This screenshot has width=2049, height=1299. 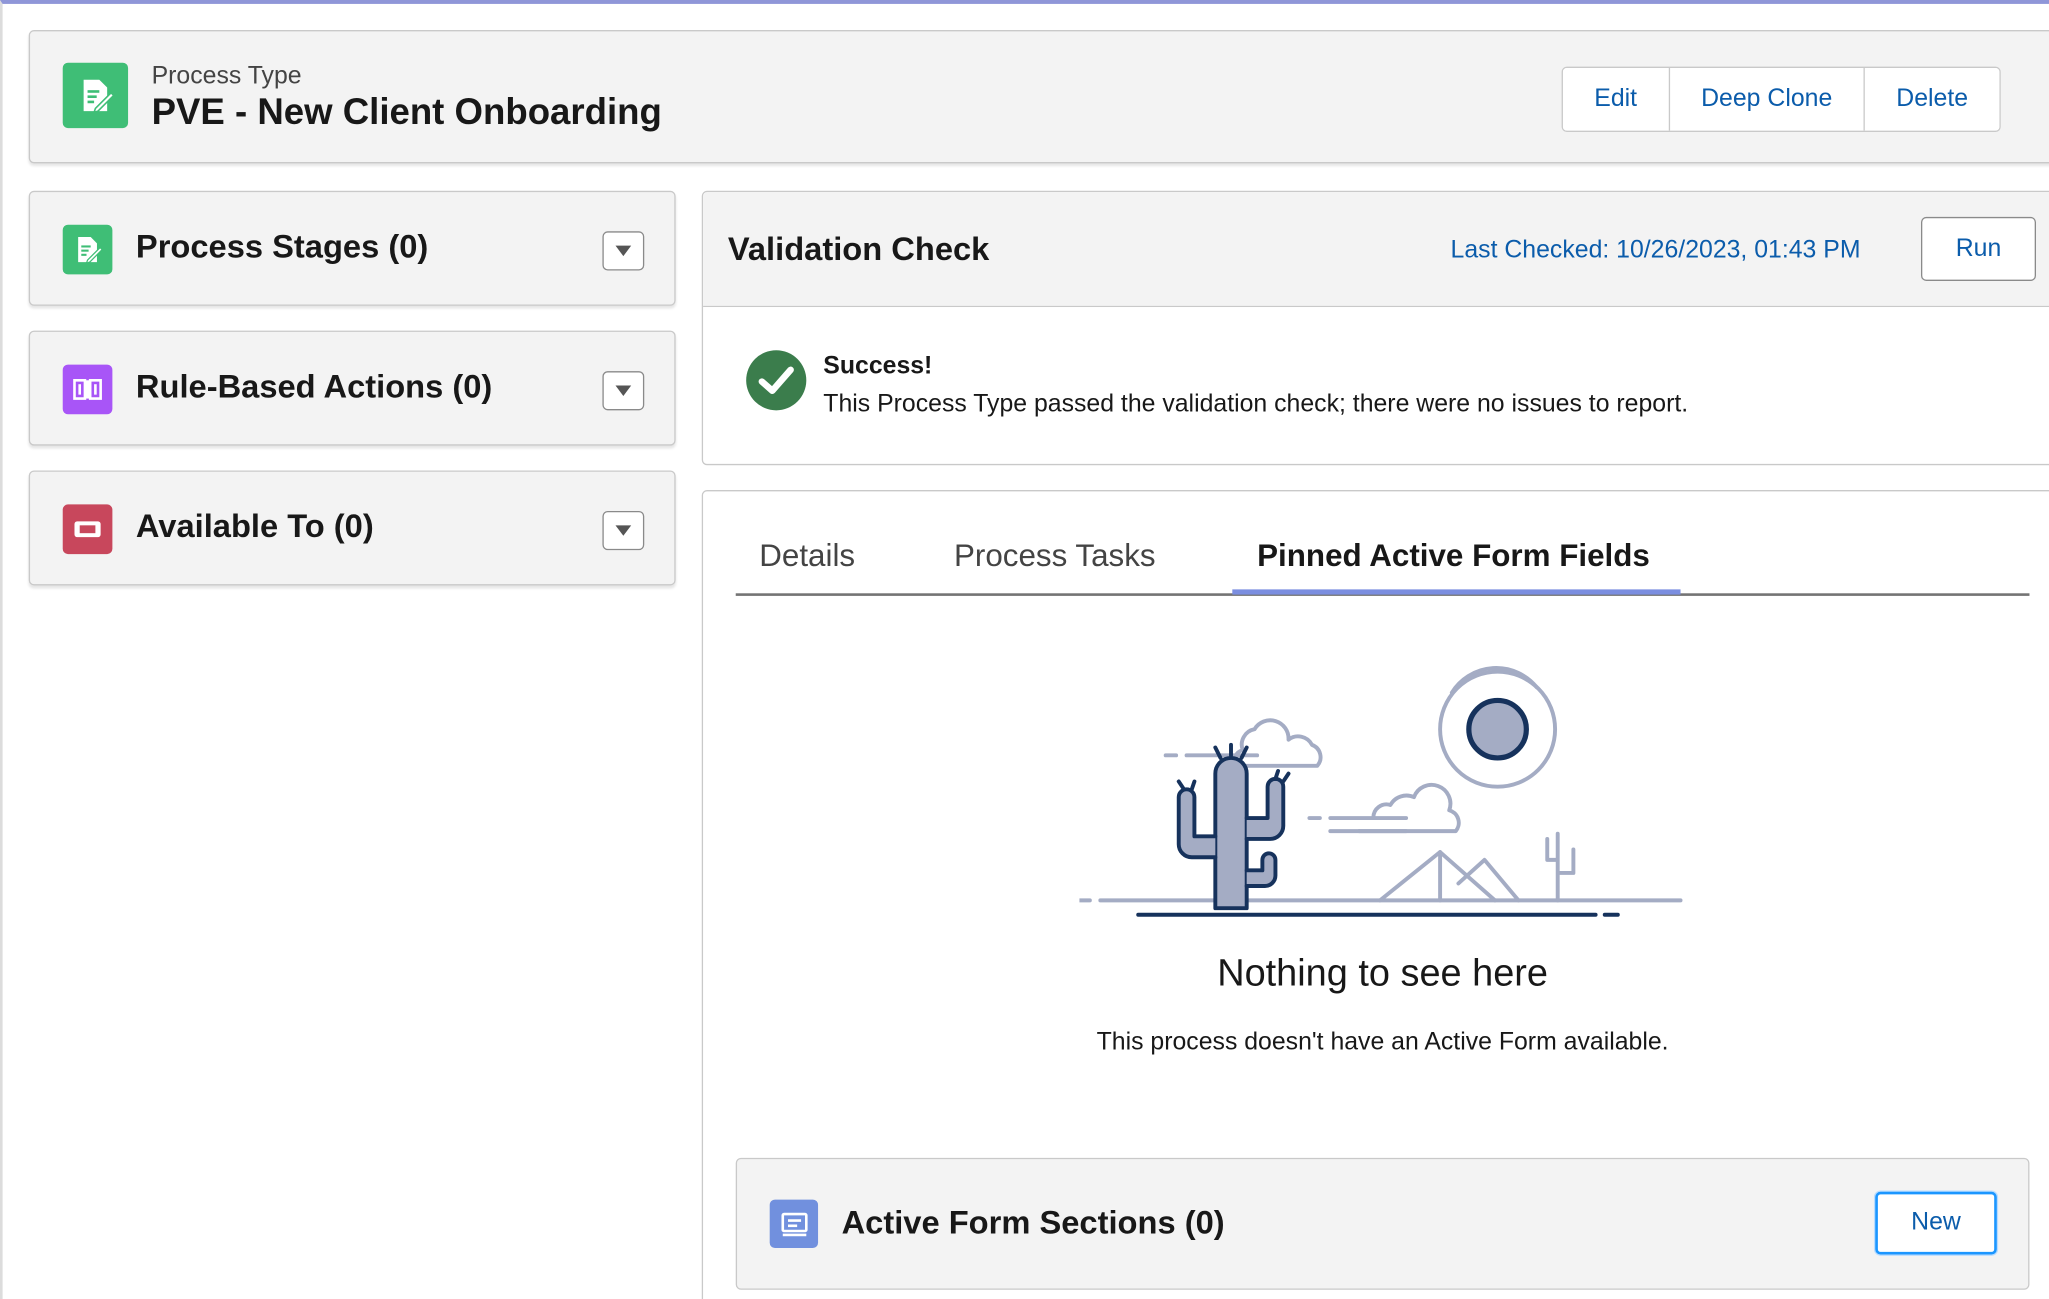 I want to click on process-stages-dropdown-toggle, so click(x=623, y=251).